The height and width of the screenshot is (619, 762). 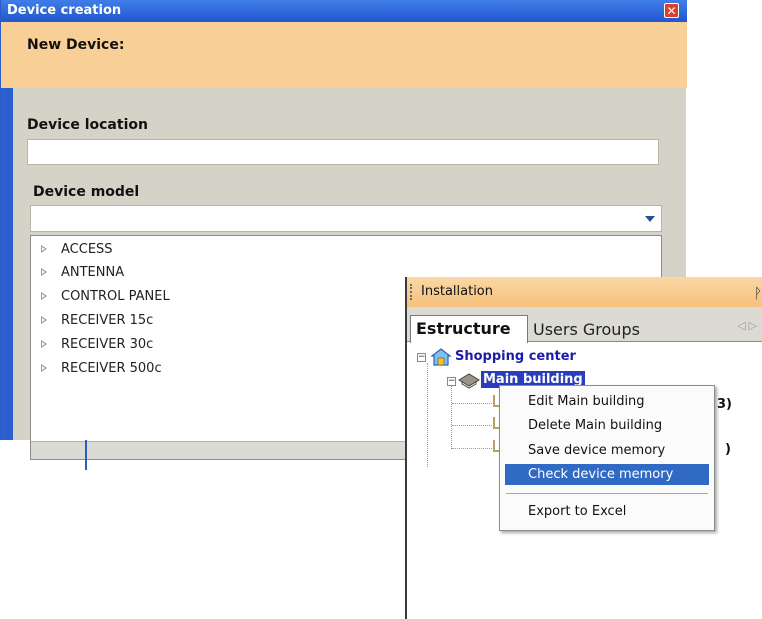 What do you see at coordinates (607, 474) in the screenshot?
I see `menu-item-check-memory: Check device memory` at bounding box center [607, 474].